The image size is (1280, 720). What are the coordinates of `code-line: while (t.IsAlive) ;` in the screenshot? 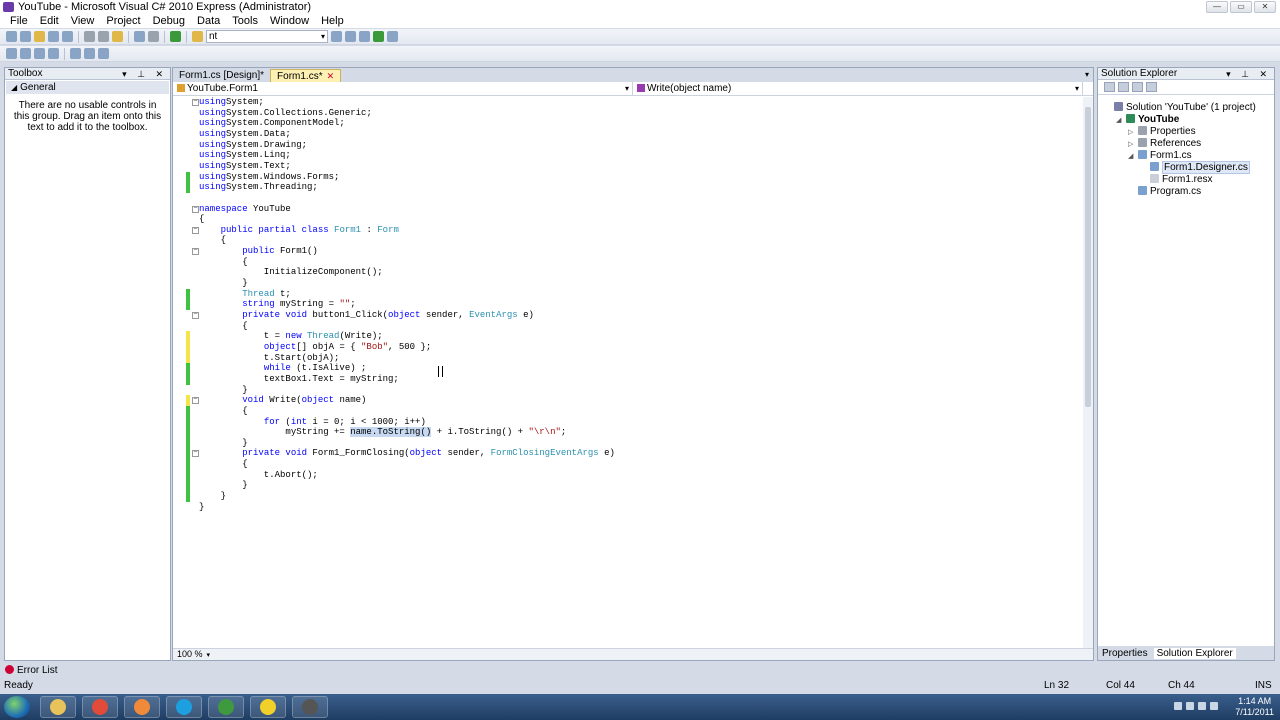 It's located at (623, 368).